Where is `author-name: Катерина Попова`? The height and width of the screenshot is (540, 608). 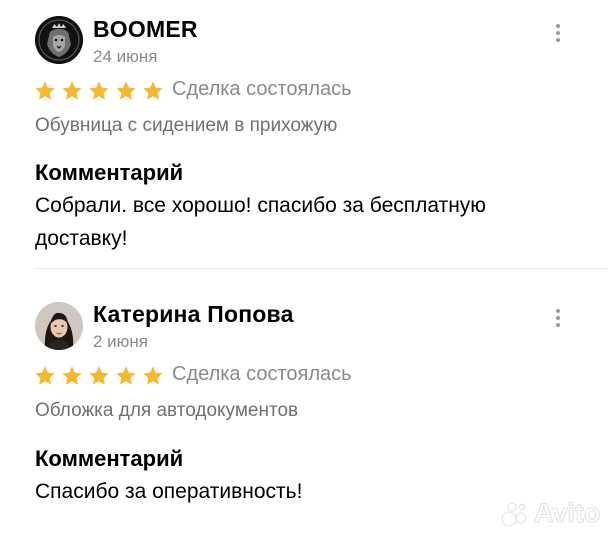 author-name: Катерина Попова is located at coordinates (193, 314).